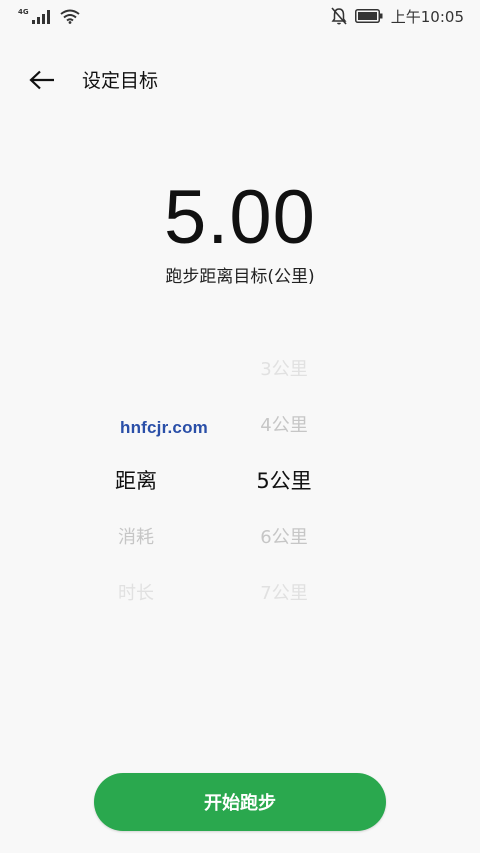  I want to click on status-right: 上午10:05, so click(397, 16).